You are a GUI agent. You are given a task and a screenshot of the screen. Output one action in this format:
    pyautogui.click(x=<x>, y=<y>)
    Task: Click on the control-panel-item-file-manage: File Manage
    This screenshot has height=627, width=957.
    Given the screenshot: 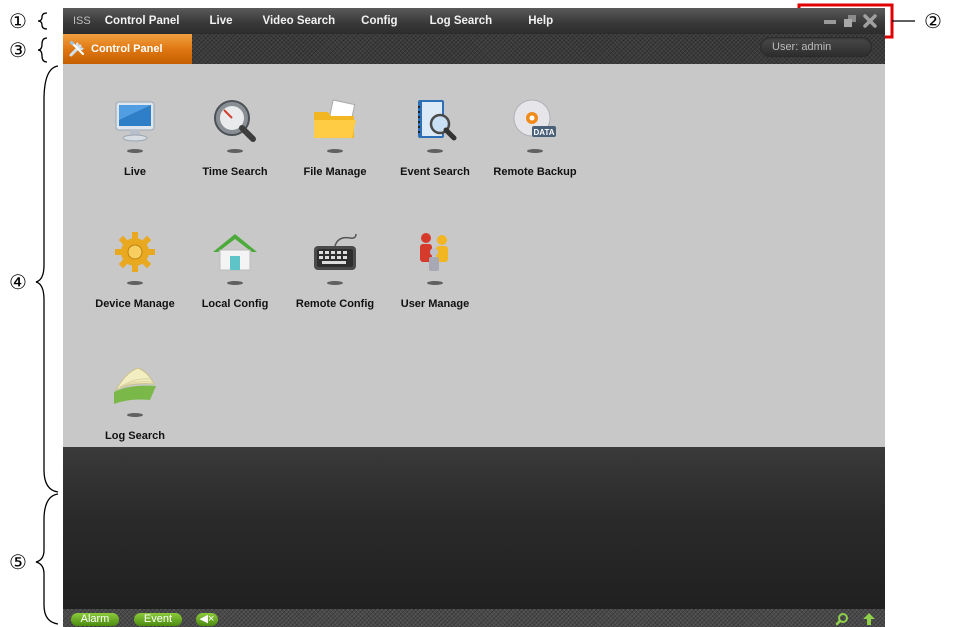 What is the action you would take?
    pyautogui.click(x=335, y=153)
    